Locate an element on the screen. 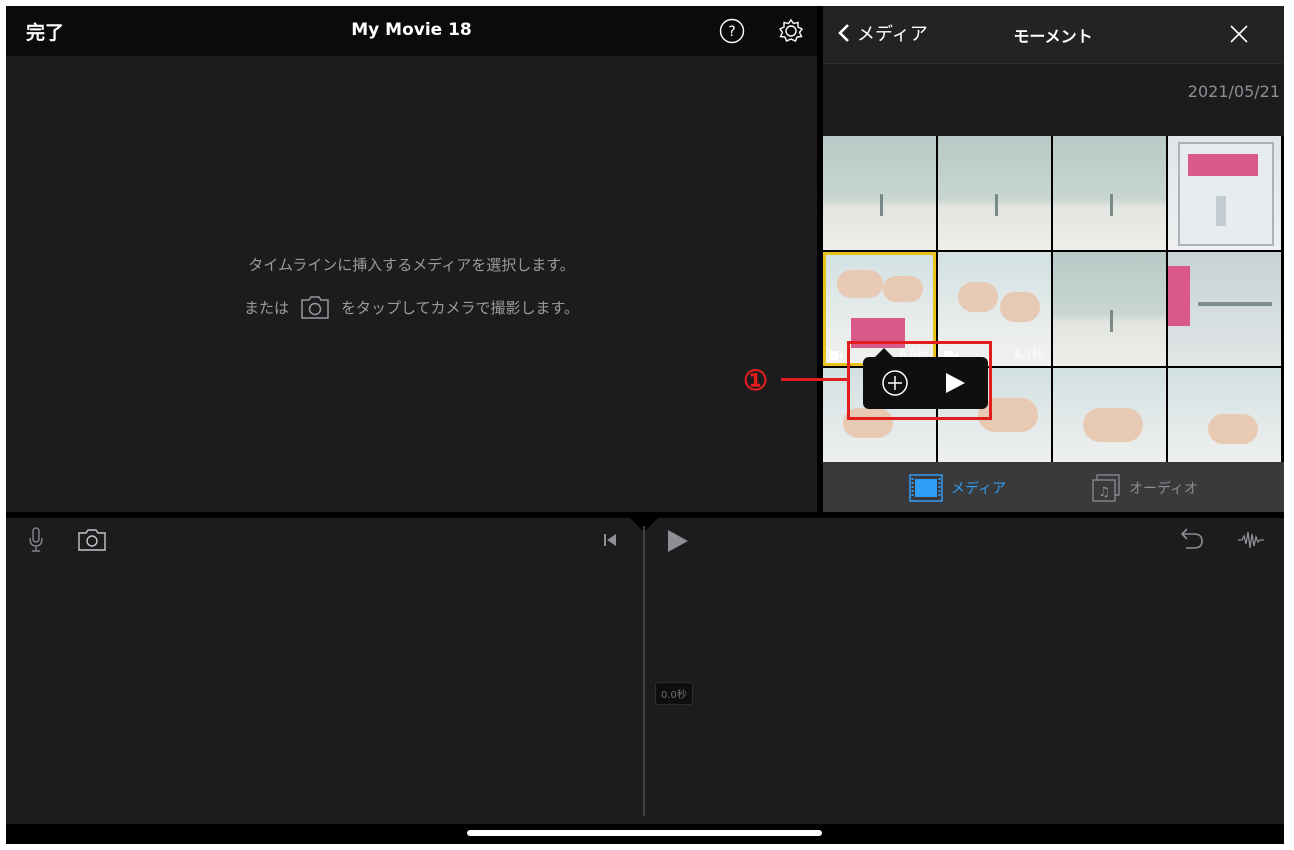 Image resolution: width=1294 pixels, height=850 pixels. skip-to-start-button is located at coordinates (610, 540).